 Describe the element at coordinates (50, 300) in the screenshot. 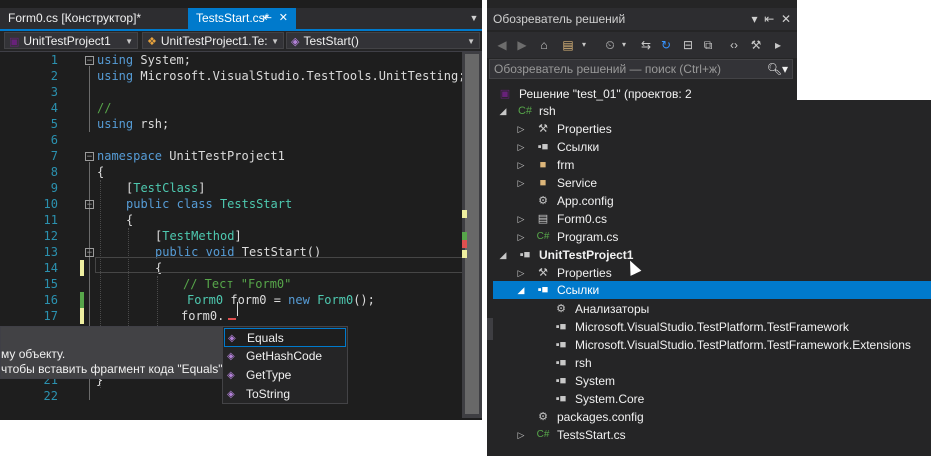

I see `line-number: 16` at that location.